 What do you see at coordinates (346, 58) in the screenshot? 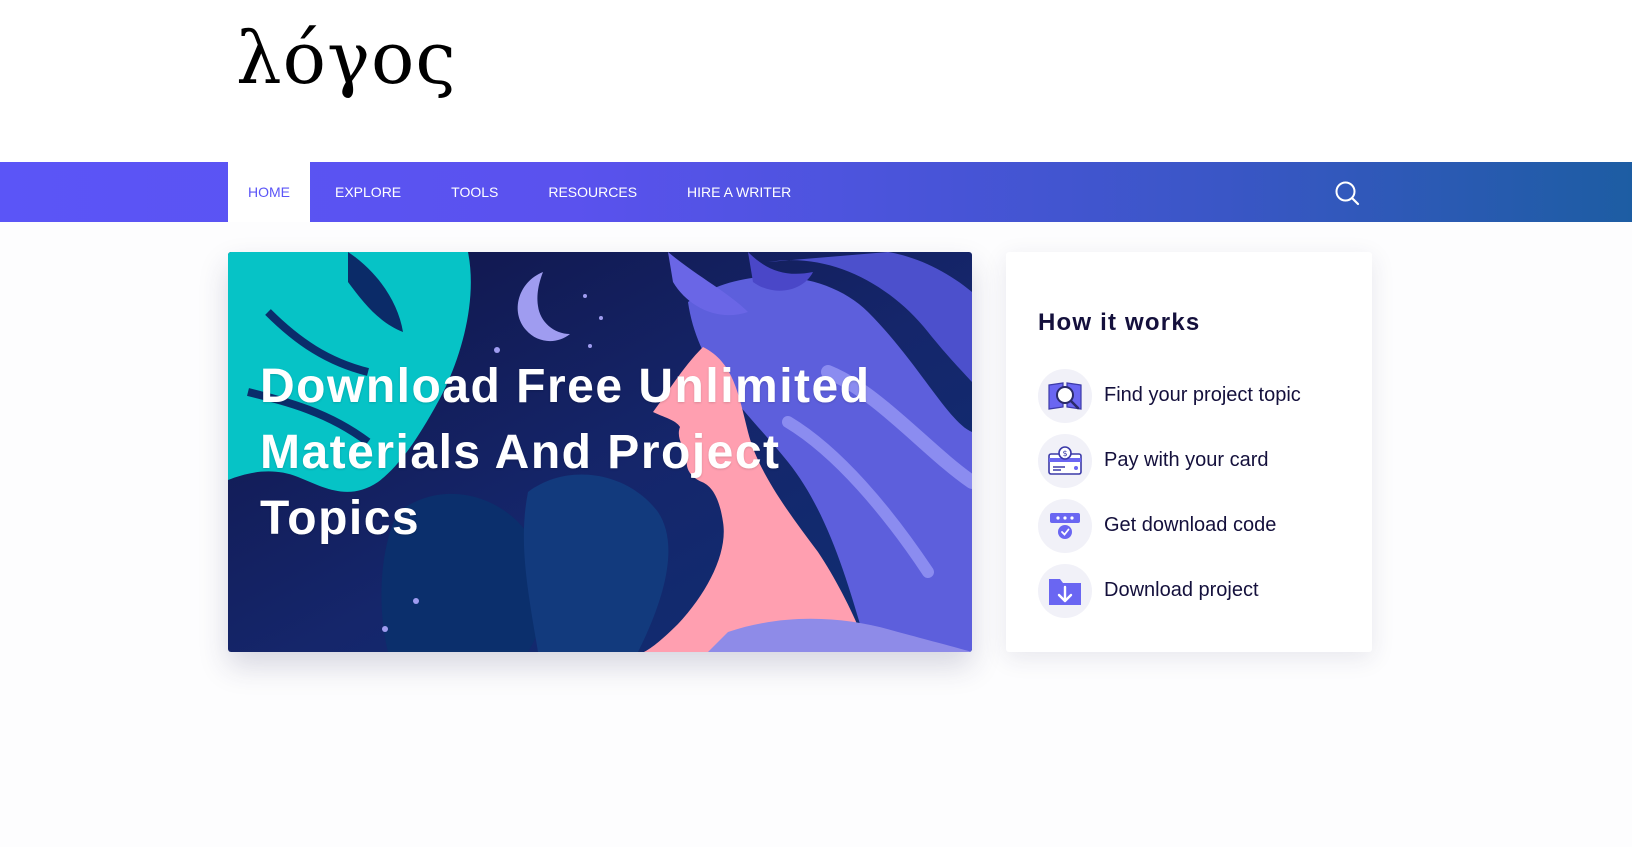
I see `site-logo: λόγος` at bounding box center [346, 58].